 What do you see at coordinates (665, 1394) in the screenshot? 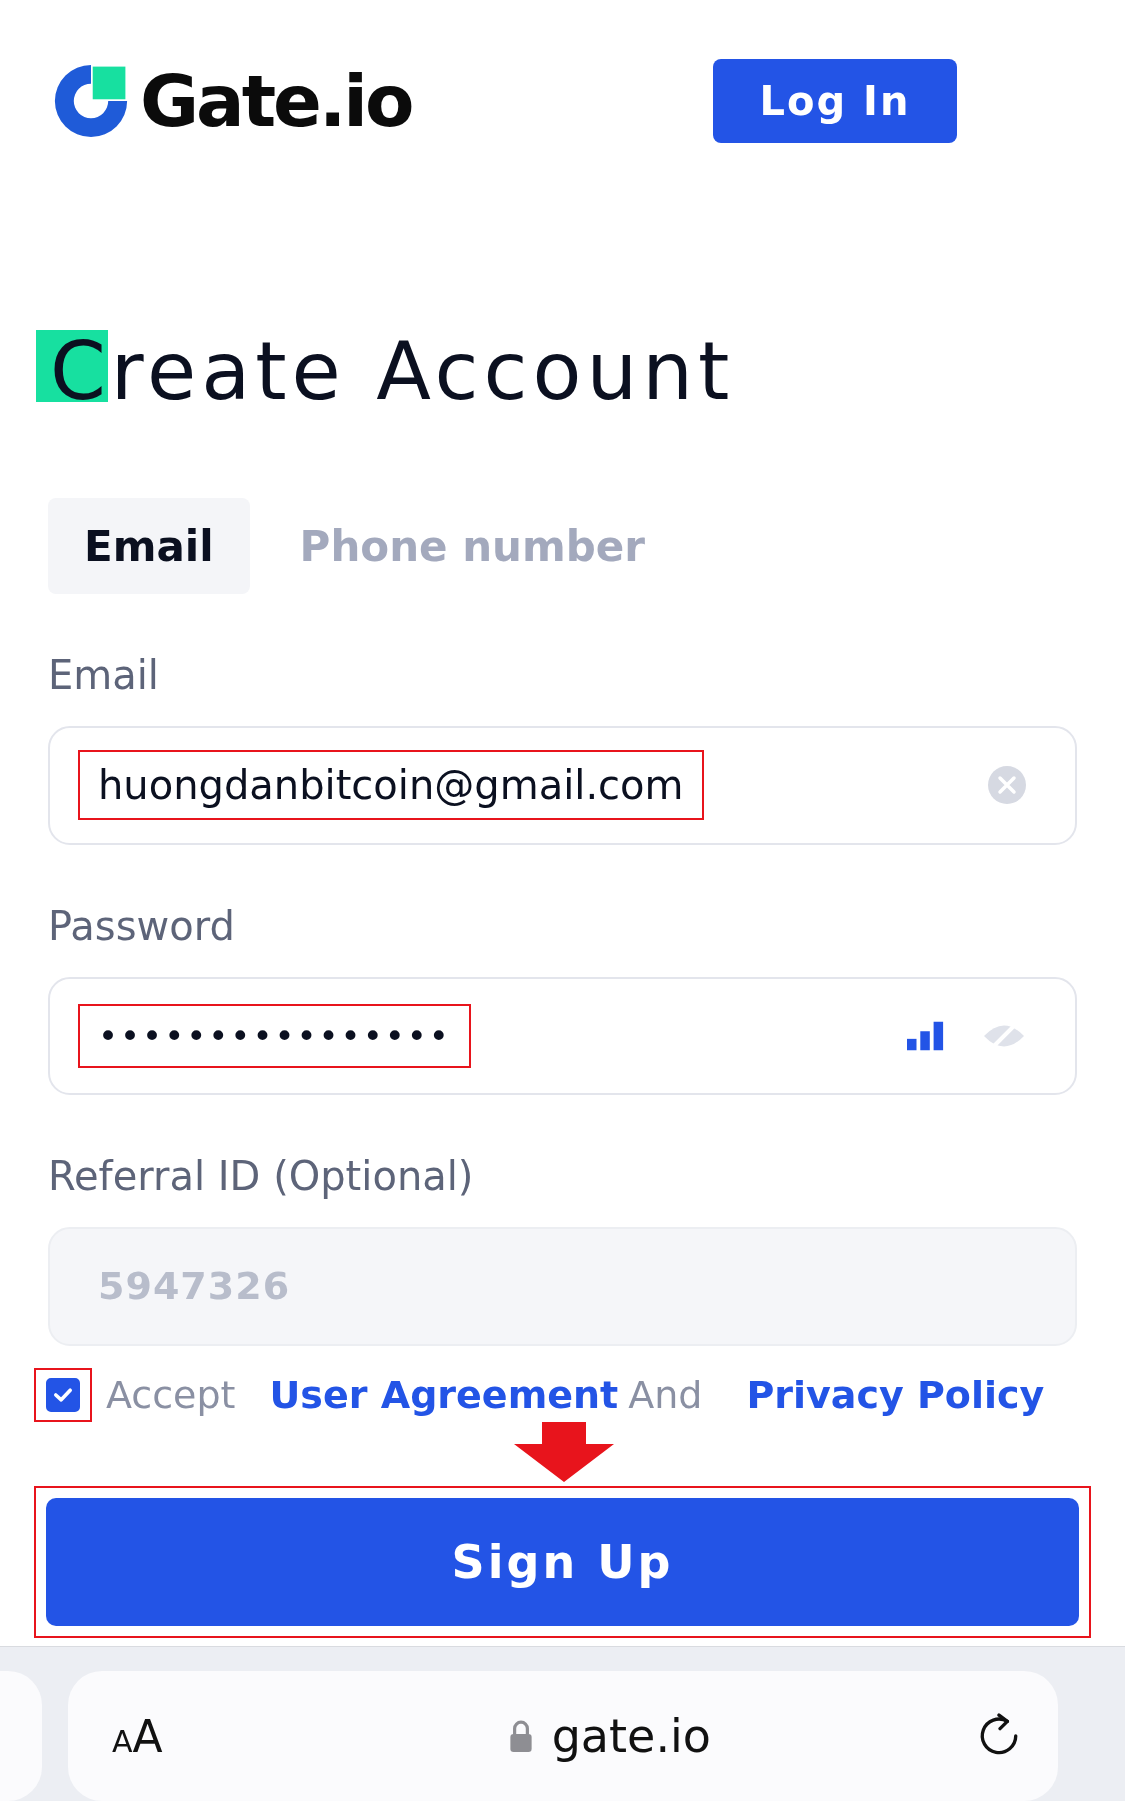
I see `and-text: And` at bounding box center [665, 1394].